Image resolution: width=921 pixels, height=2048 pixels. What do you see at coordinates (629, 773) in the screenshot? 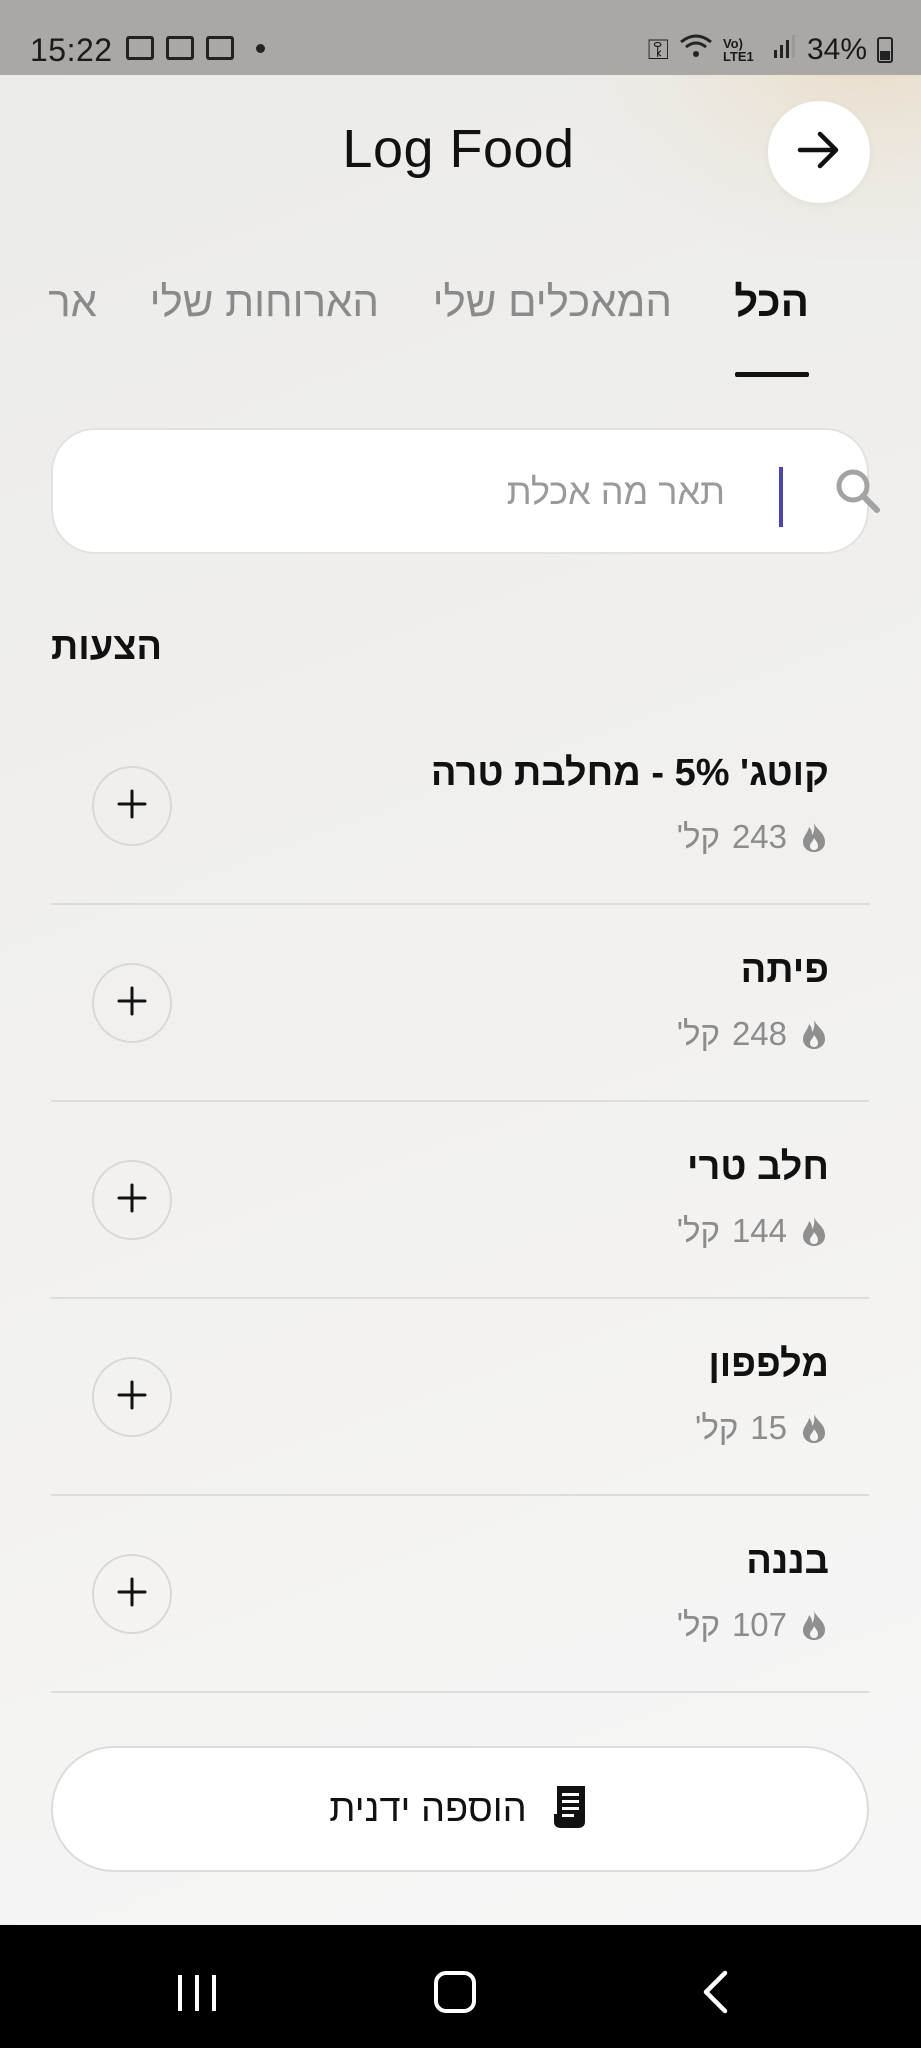
I see `food-name: קוטג' 5% - מחלבת טרה` at bounding box center [629, 773].